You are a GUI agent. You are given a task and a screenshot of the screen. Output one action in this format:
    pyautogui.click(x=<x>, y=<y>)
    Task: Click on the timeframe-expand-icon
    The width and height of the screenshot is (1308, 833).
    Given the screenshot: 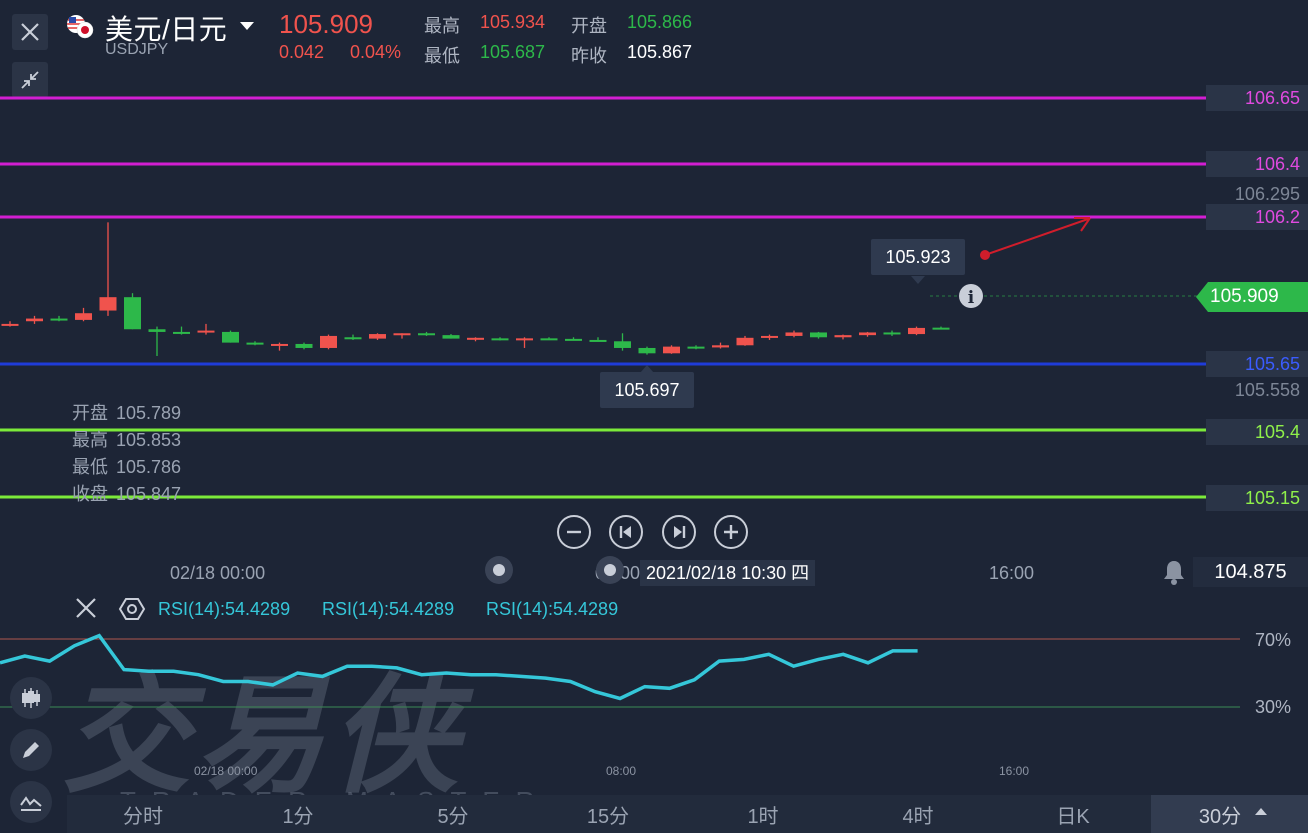 What is the action you would take?
    pyautogui.click(x=1261, y=811)
    